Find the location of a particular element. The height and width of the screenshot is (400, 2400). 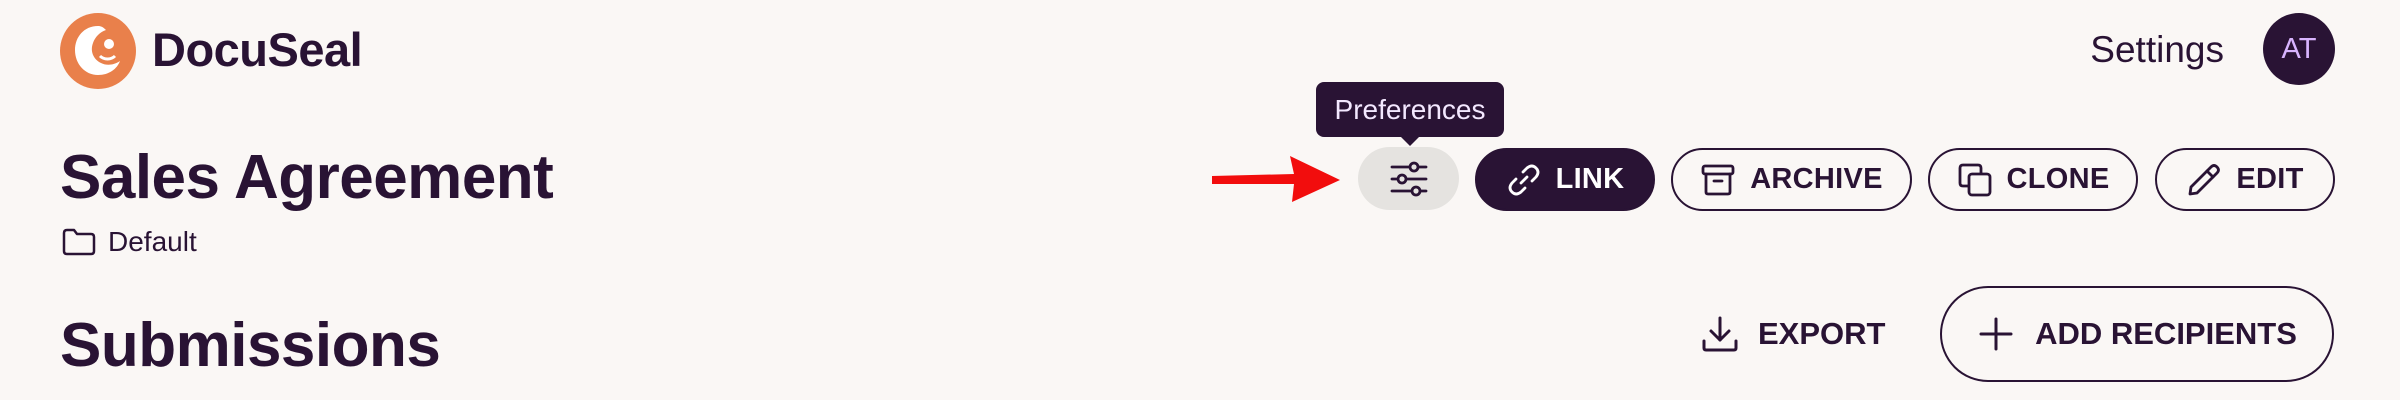

add-recipients-label: ADD RECIPIENTS is located at coordinates (2166, 333).